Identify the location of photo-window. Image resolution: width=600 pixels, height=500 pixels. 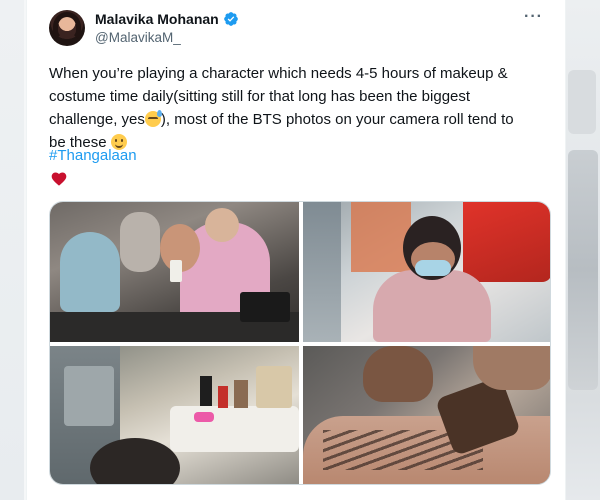
(89, 396).